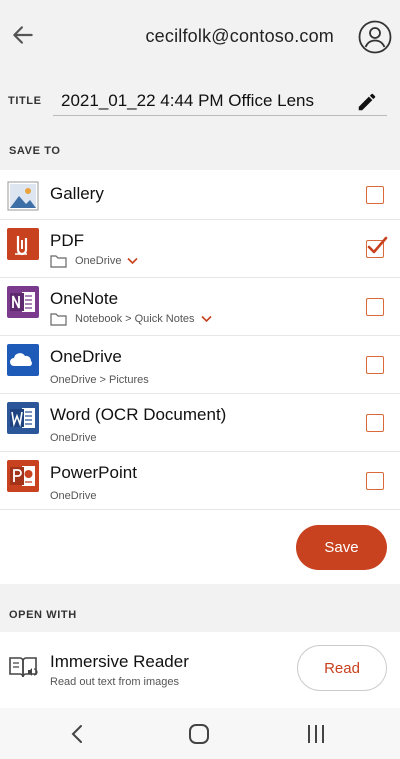 This screenshot has width=400, height=759. I want to click on app-header: cecilfolk@contoso.com, so click(200, 37).